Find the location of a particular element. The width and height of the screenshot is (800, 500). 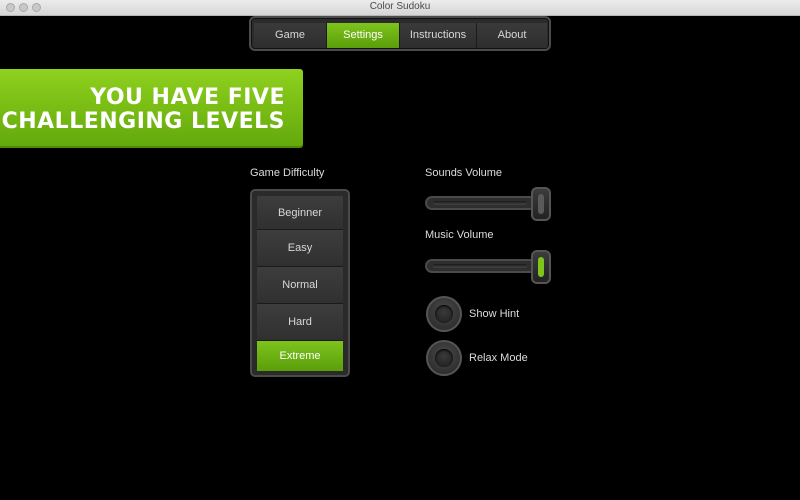

difficulty-option-hard: Hard is located at coordinates (300, 322).